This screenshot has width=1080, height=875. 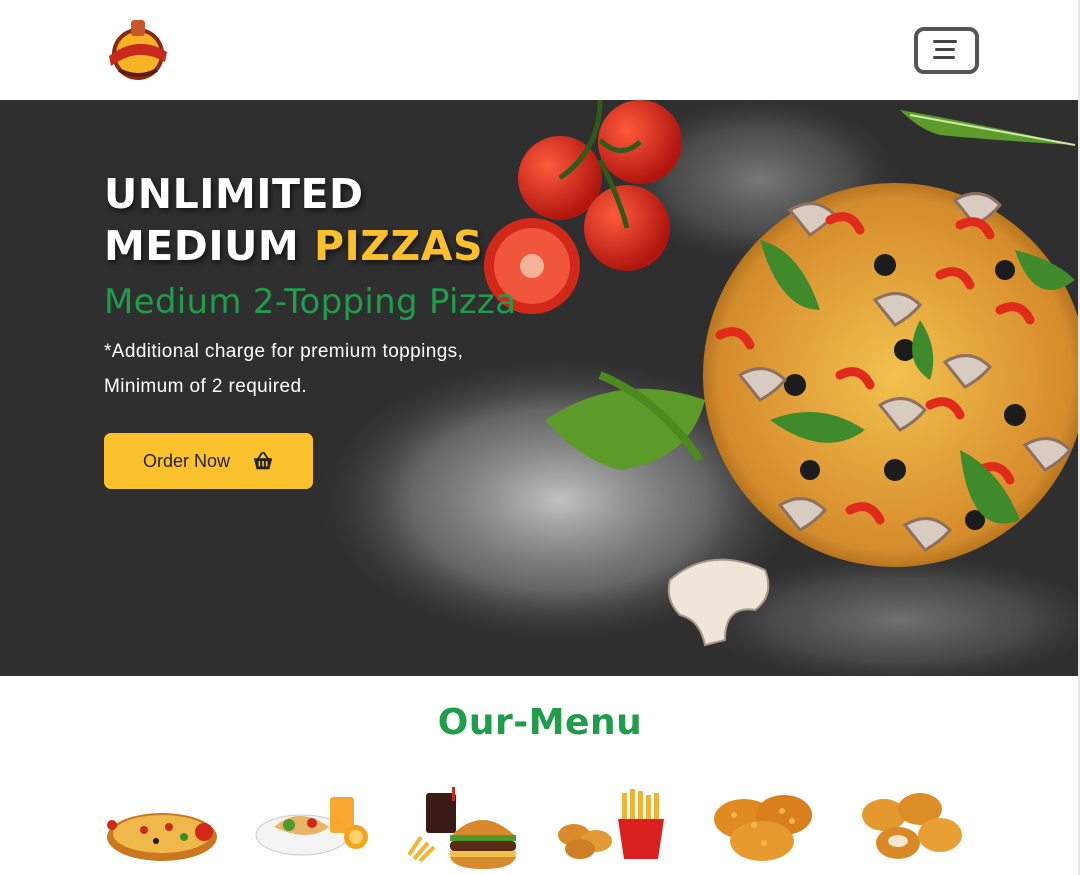 I want to click on menu-item-nuggets-fries, so click(x=614, y=830).